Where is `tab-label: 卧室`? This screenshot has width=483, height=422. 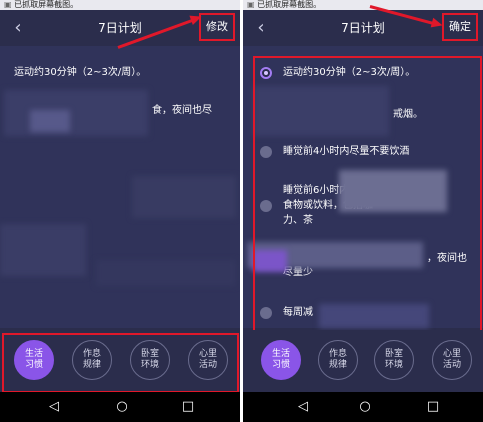
tab-label: 卧室 is located at coordinates (393, 354).